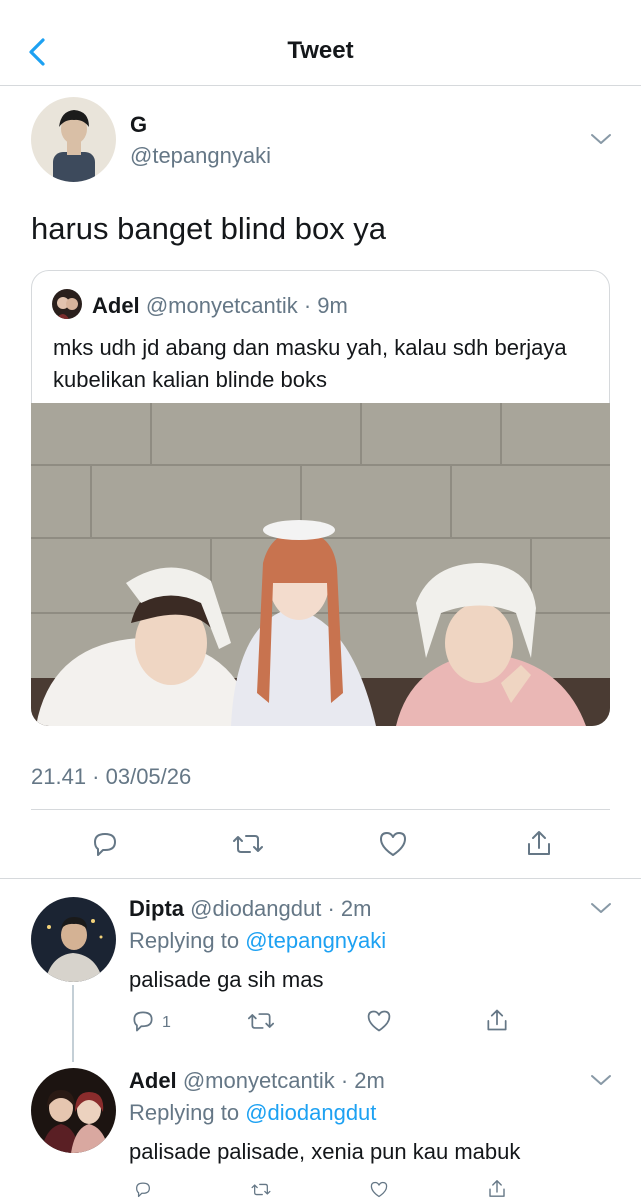  I want to click on reply-text: palisade palisade, xenia pun kau mabuk, so click(325, 1151).